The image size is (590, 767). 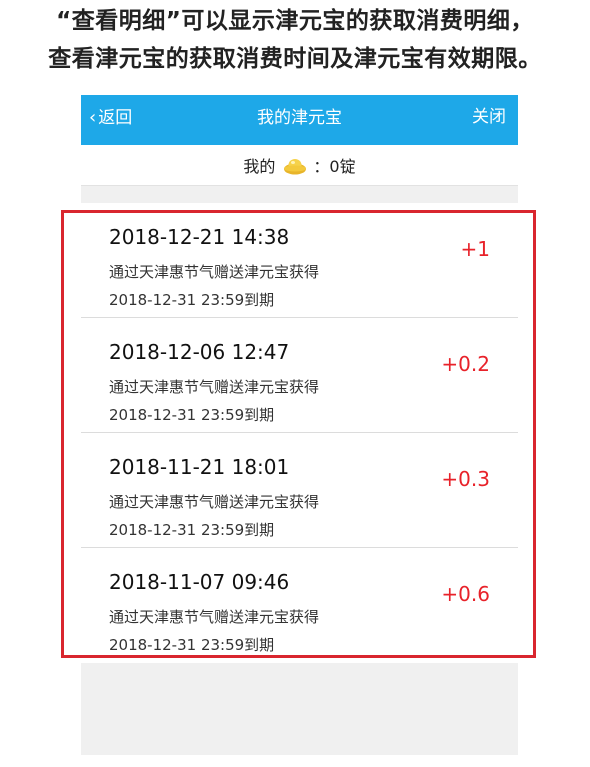 What do you see at coordinates (465, 594) in the screenshot?
I see `record-amount: +0.6` at bounding box center [465, 594].